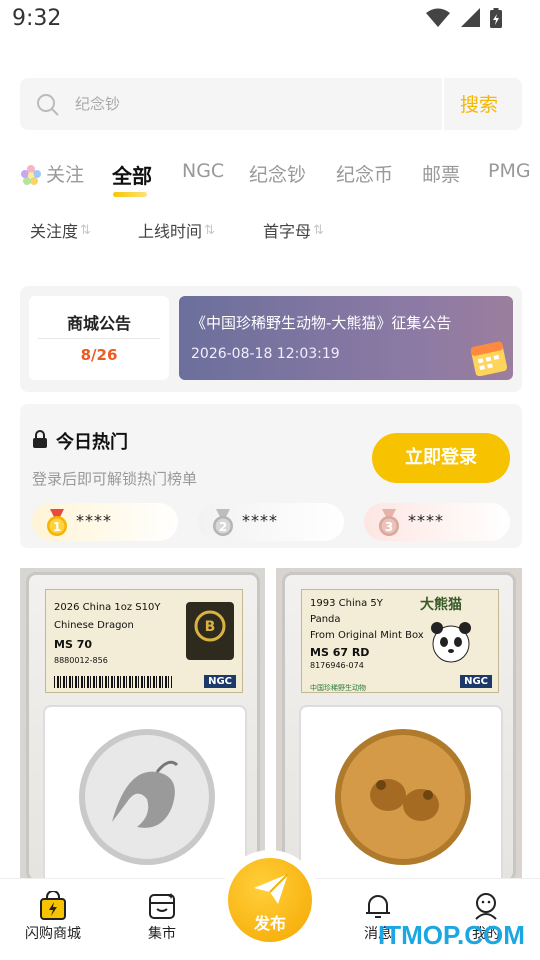  What do you see at coordinates (364, 173) in the screenshot?
I see `tab-commemorative-coins: 纪念币` at bounding box center [364, 173].